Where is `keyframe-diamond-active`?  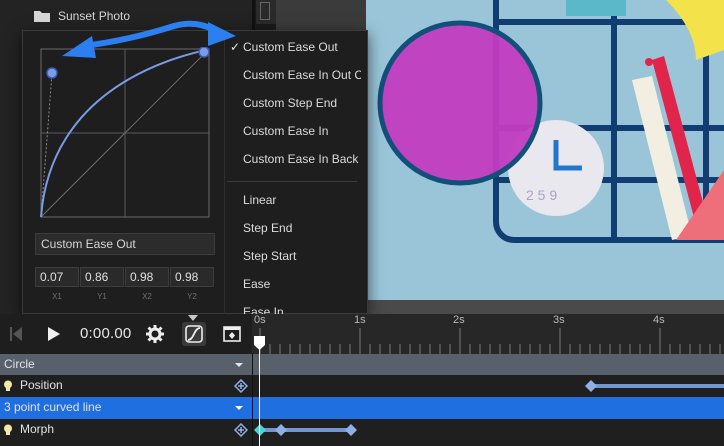
keyframe-diamond-active is located at coordinates (260, 430).